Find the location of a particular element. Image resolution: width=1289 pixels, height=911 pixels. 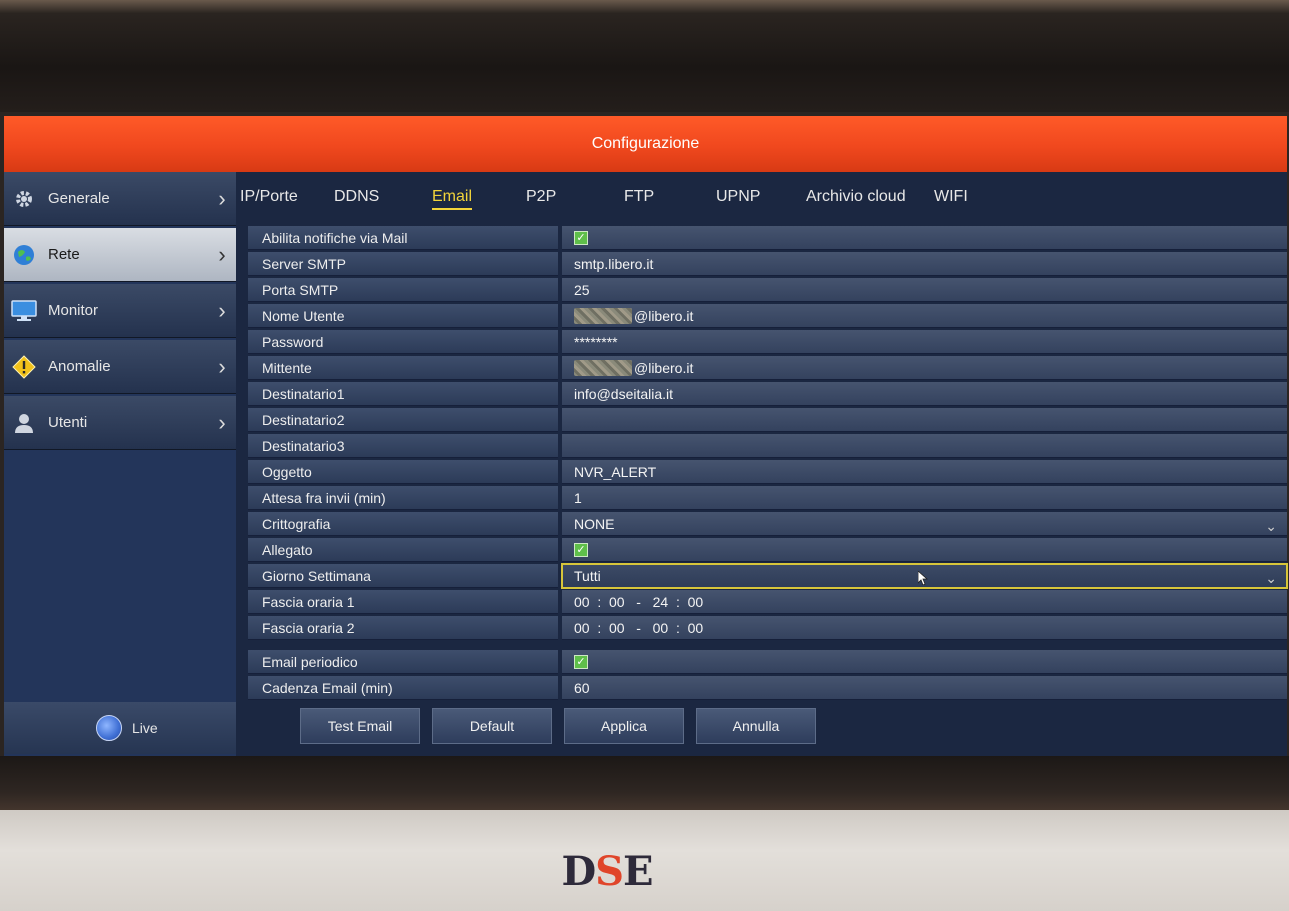

field-label: Cadenza Email (min) is located at coordinates (403, 688).